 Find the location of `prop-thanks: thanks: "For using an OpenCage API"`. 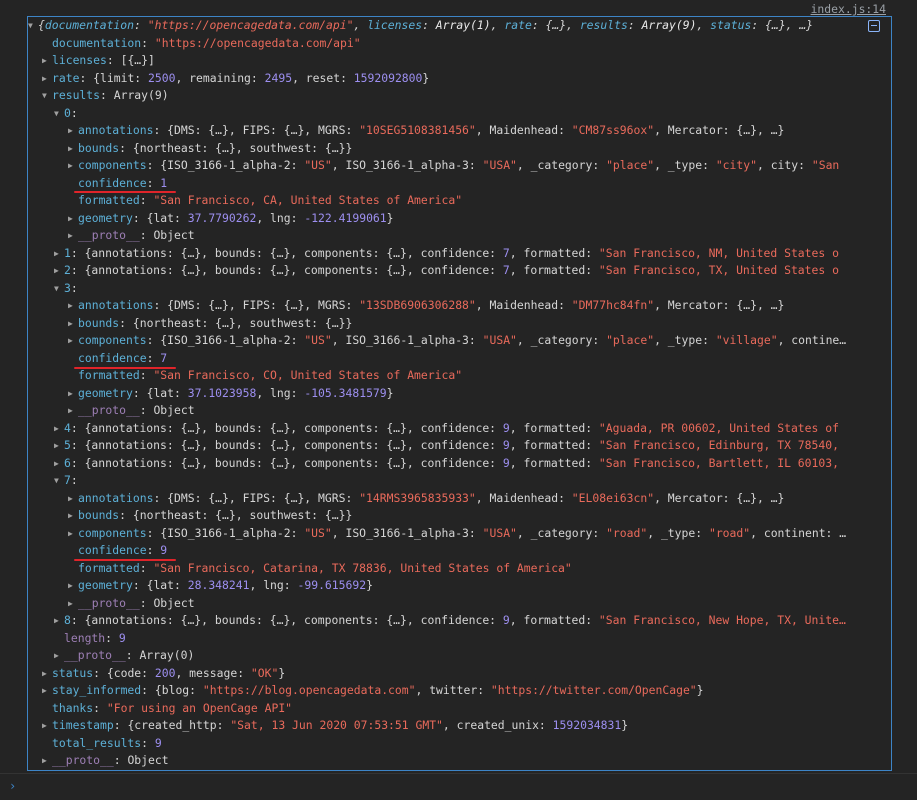

prop-thanks: thanks: "For using an OpenCage API" is located at coordinates (172, 707).